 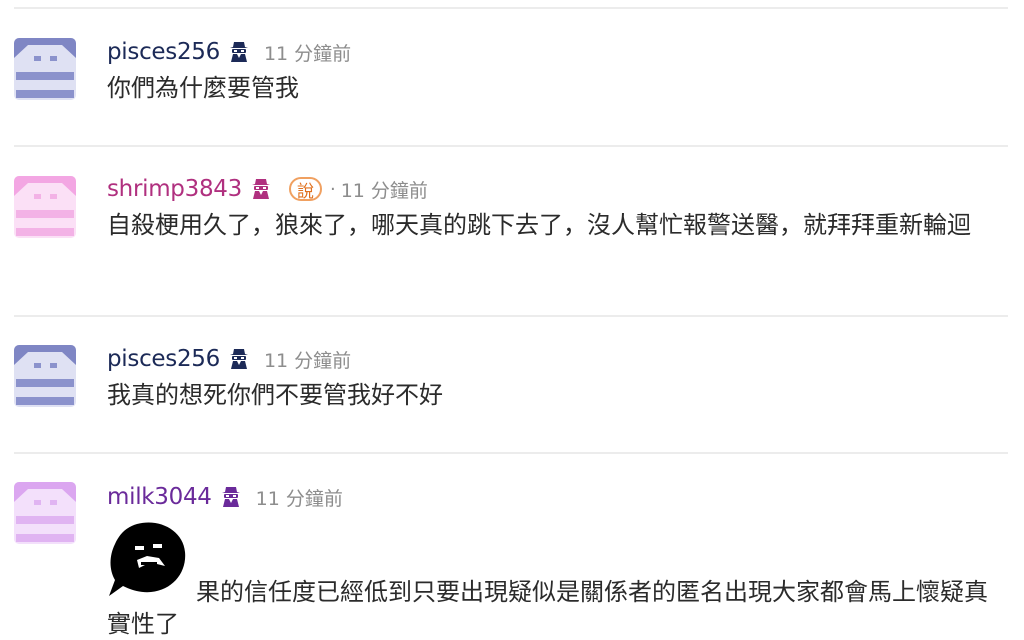 What do you see at coordinates (539, 225) in the screenshot?
I see `comment-text: 自殺梗用久了，狼來了，哪天真的跳下去了，沒人幫忙報警送醫，就拜拜重新輪迴` at bounding box center [539, 225].